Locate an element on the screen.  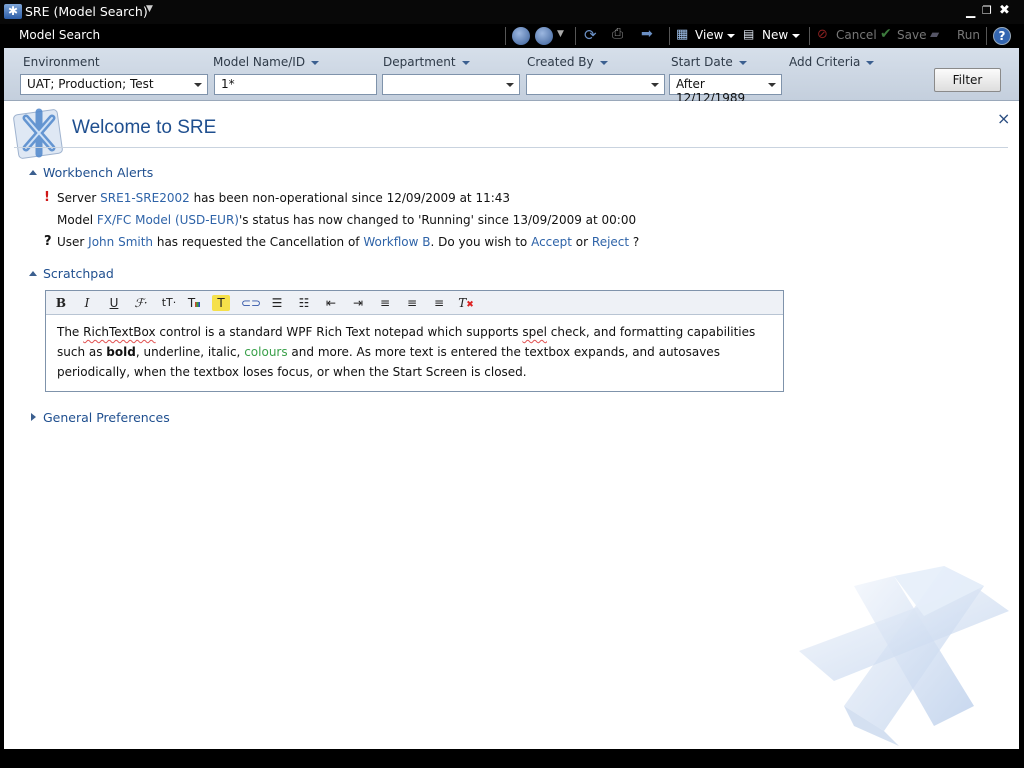
cancel-icon: ⊘ is located at coordinates (822, 34).